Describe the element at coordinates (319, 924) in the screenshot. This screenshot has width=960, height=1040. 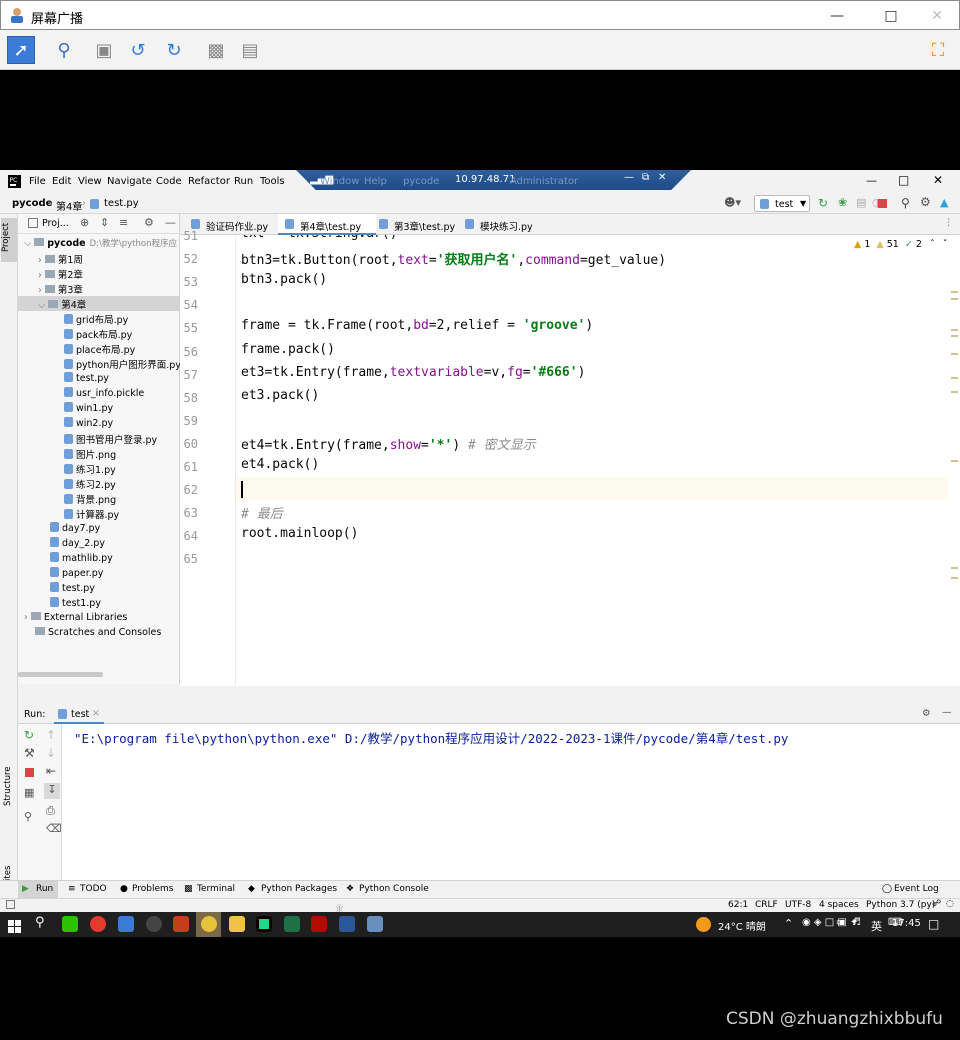
I see `acrobat-icon` at that location.